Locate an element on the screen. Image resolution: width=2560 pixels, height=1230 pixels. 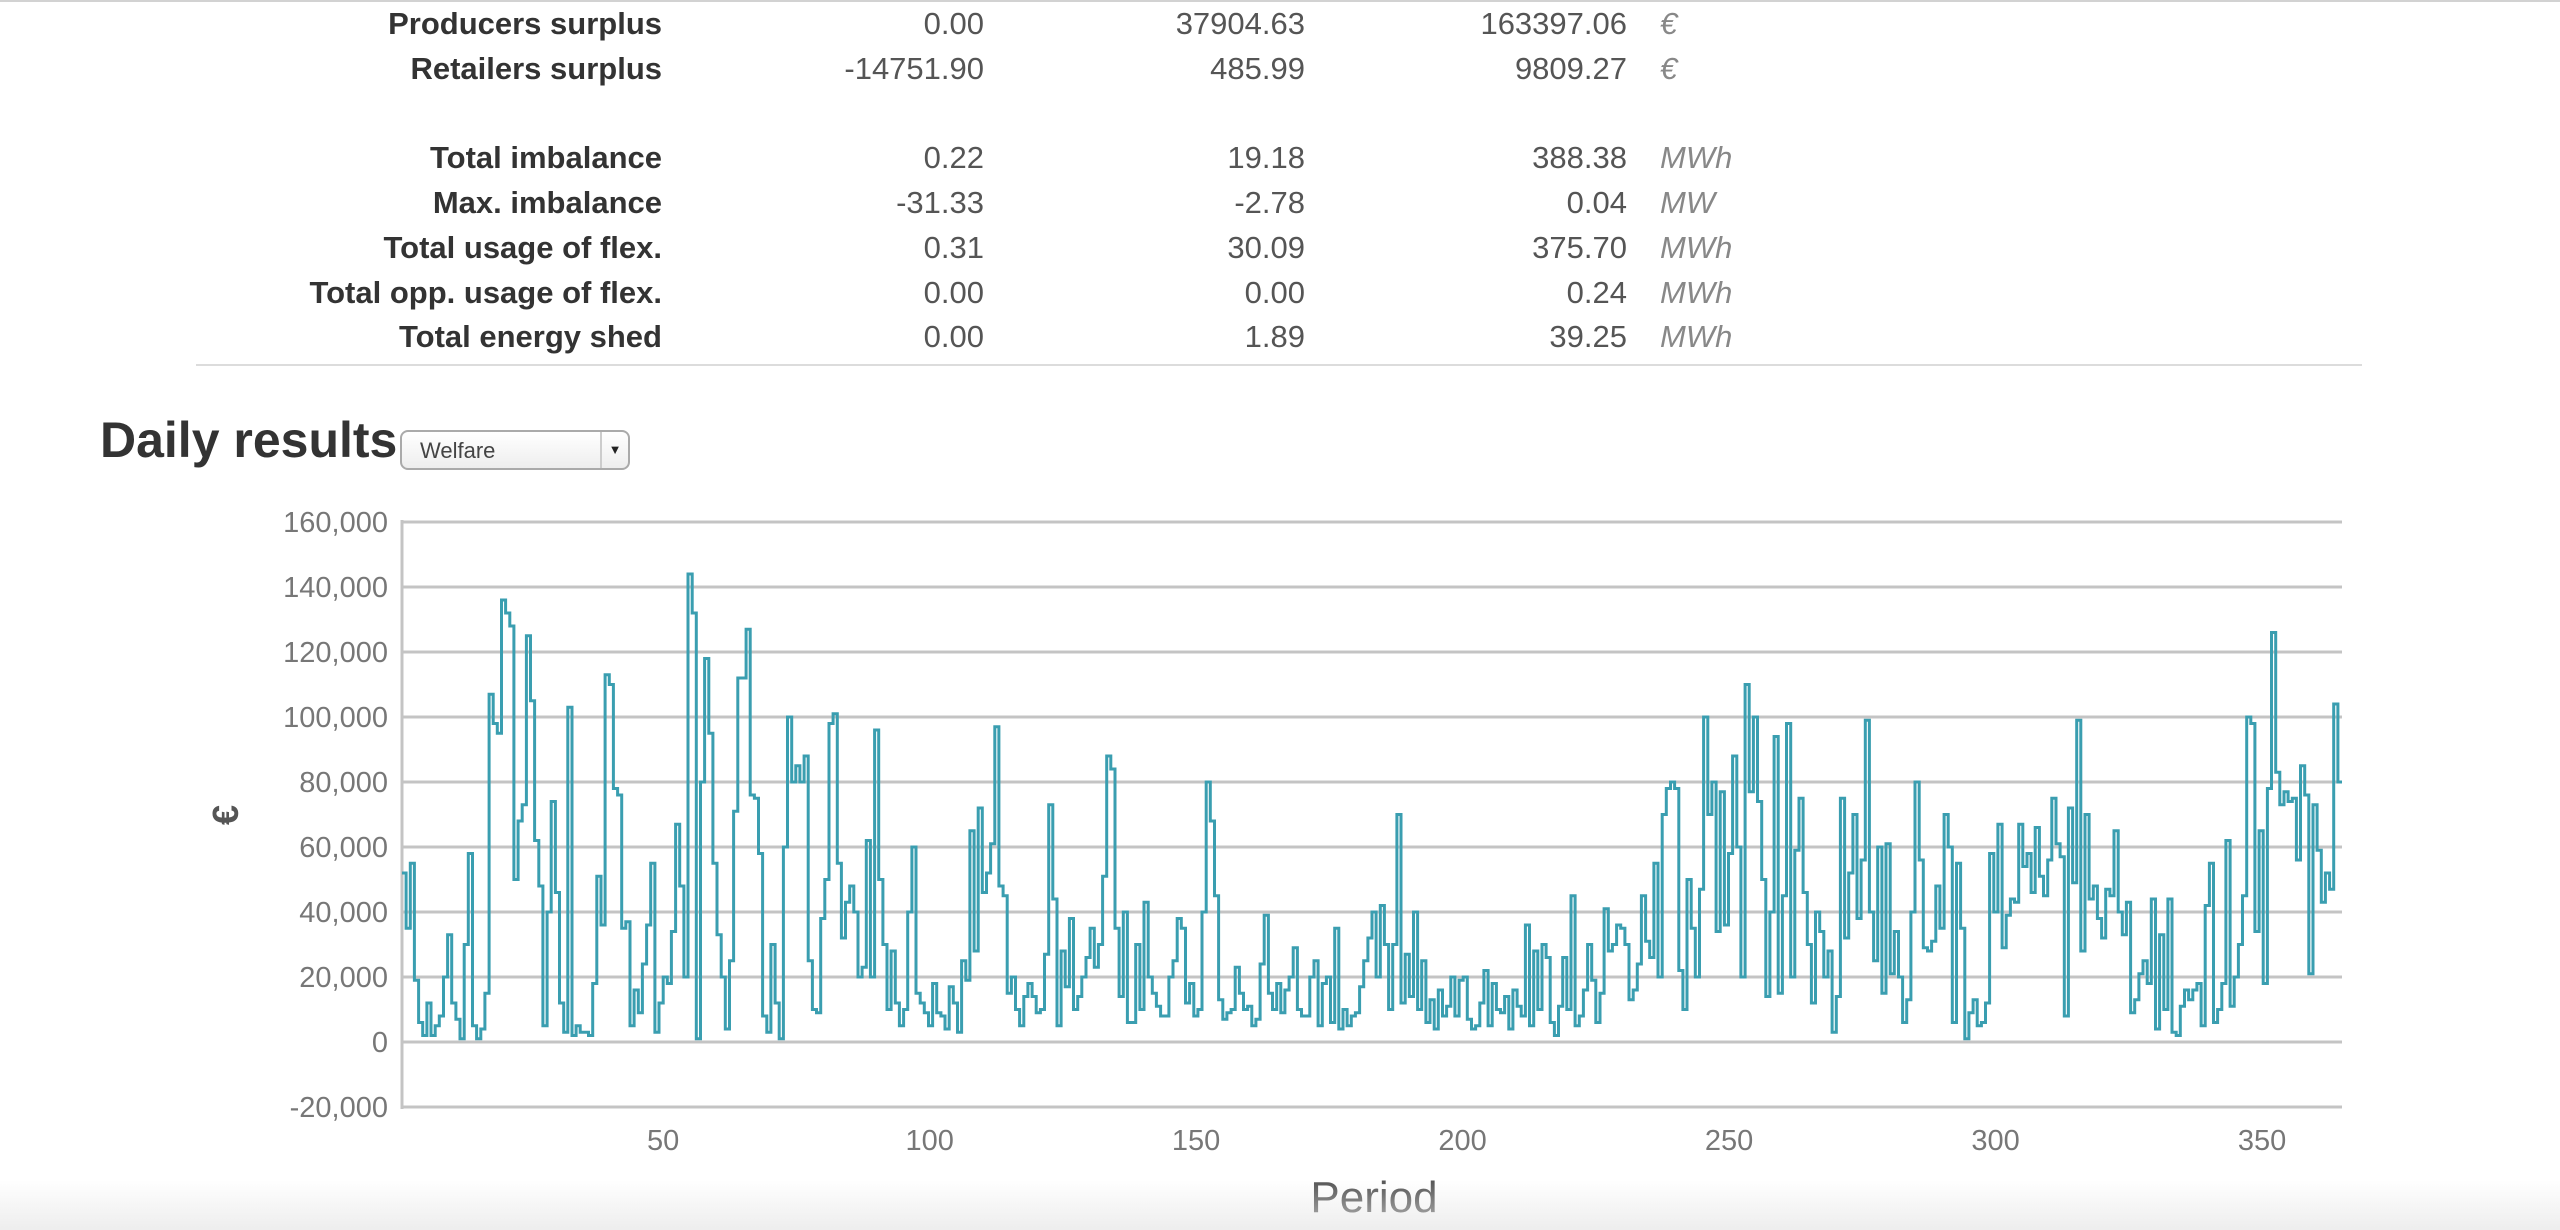
row-label: Max. imbalance is located at coordinates (547, 202).